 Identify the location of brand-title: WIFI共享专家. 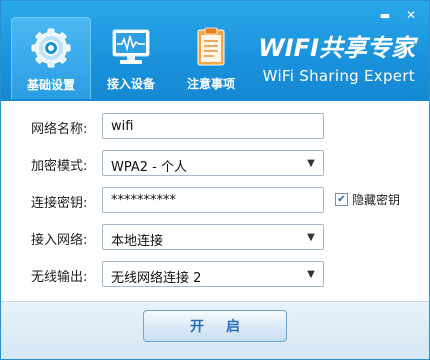
(336, 48).